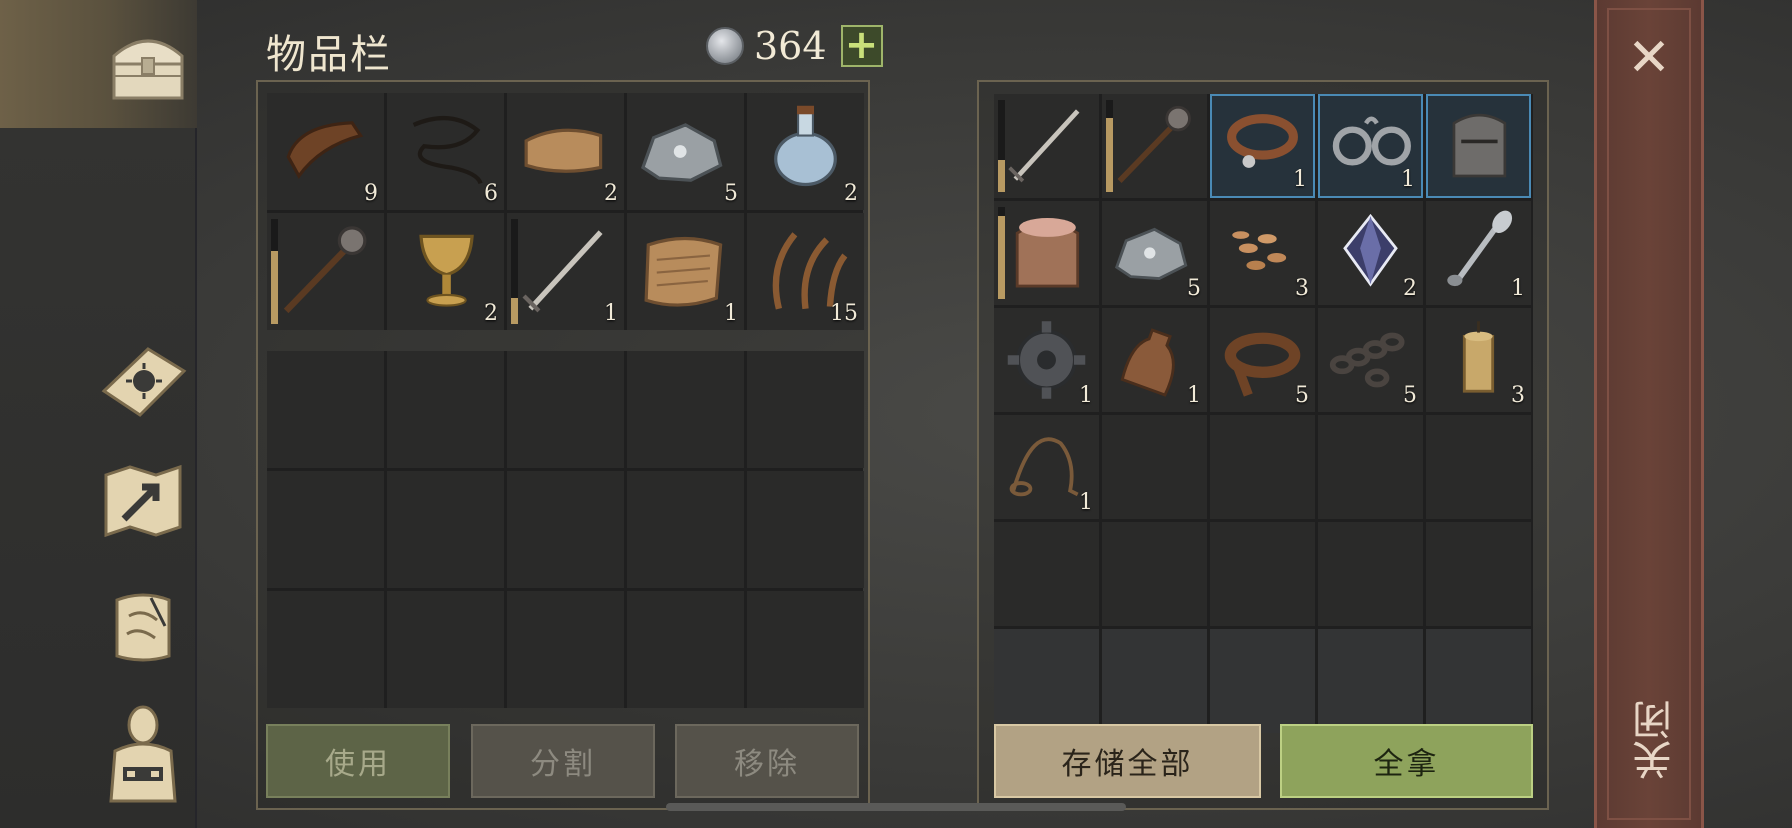 Image resolution: width=1792 pixels, height=828 pixels. I want to click on take-all-button: 全拿, so click(1406, 761).